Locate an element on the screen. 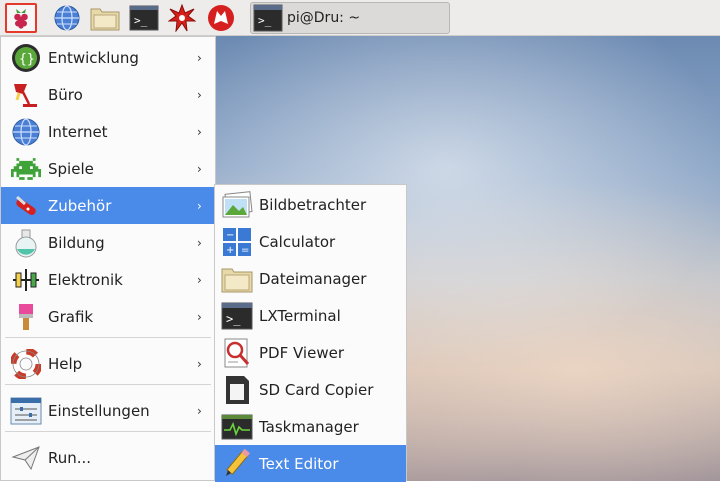  raspberry-icon is located at coordinates (21, 19).